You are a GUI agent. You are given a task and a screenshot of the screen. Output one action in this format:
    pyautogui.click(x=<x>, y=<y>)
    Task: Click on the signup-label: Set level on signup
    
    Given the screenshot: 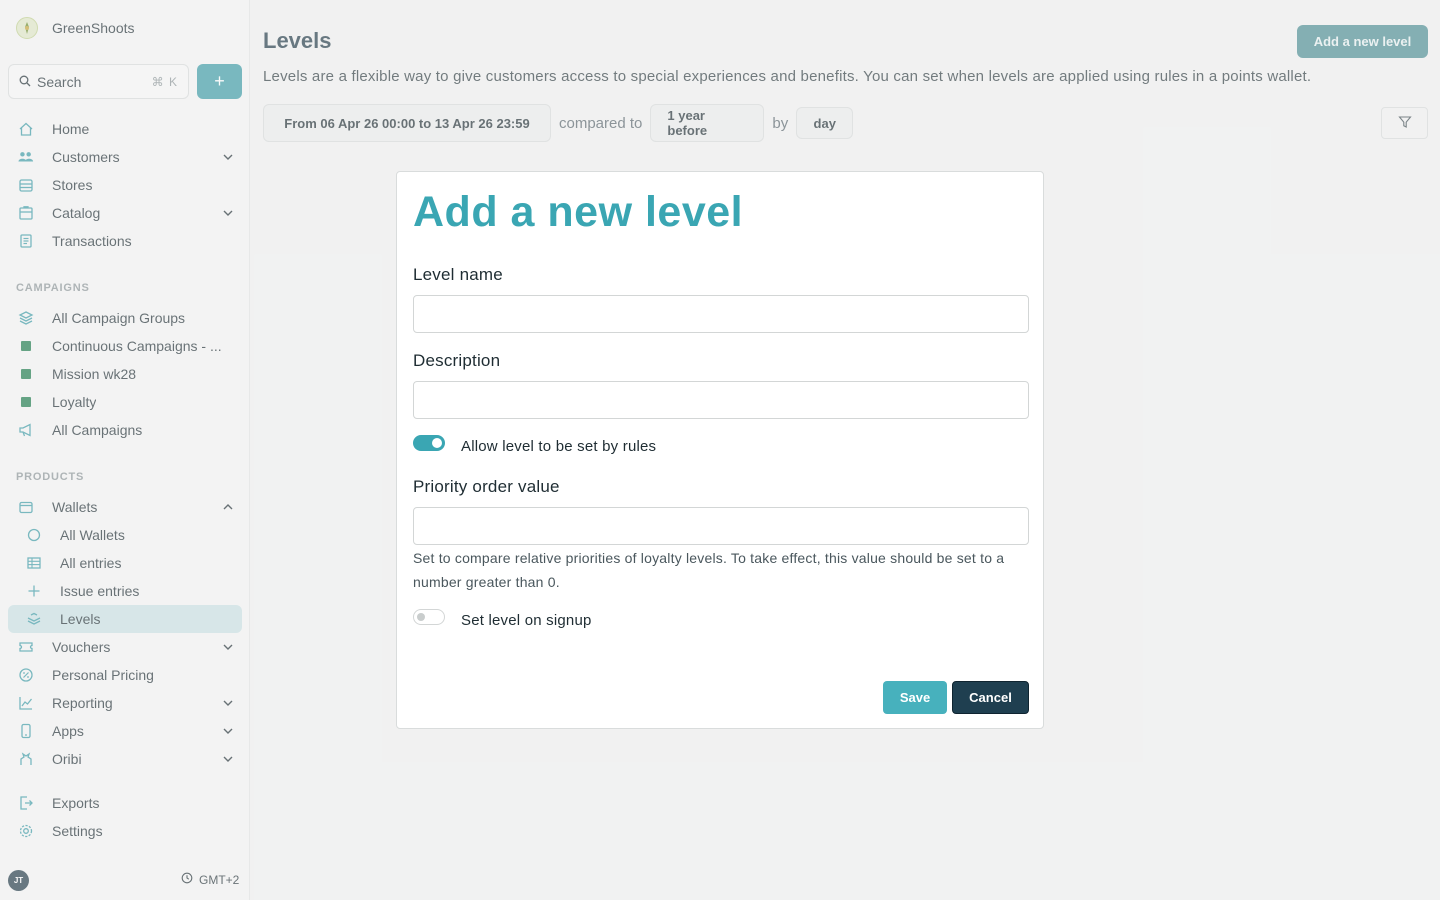 What is the action you would take?
    pyautogui.click(x=526, y=620)
    